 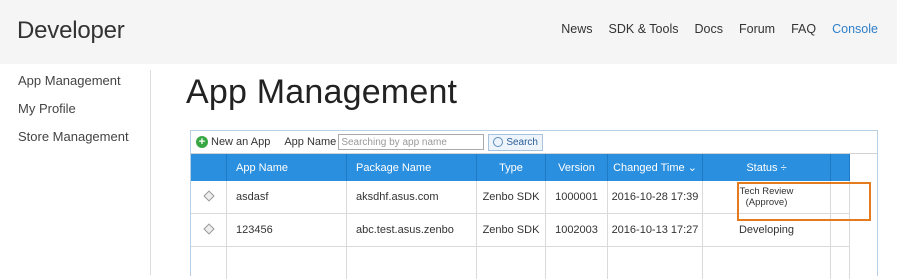 I want to click on table-row-empty, so click(x=520, y=263).